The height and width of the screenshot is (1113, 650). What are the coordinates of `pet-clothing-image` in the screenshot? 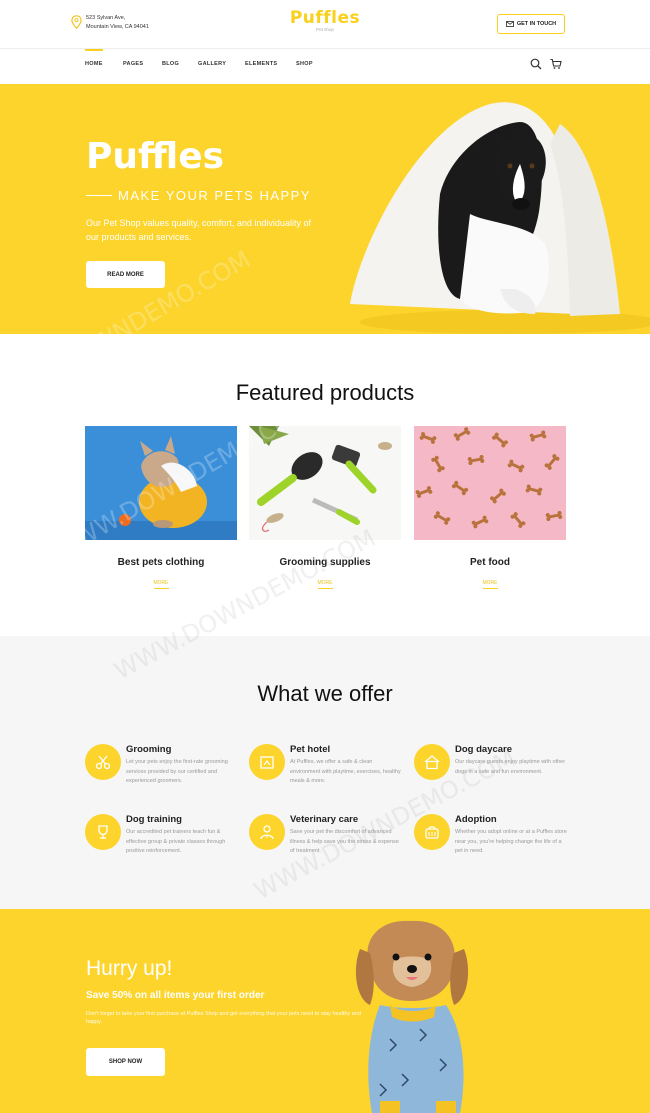 It's located at (161, 483).